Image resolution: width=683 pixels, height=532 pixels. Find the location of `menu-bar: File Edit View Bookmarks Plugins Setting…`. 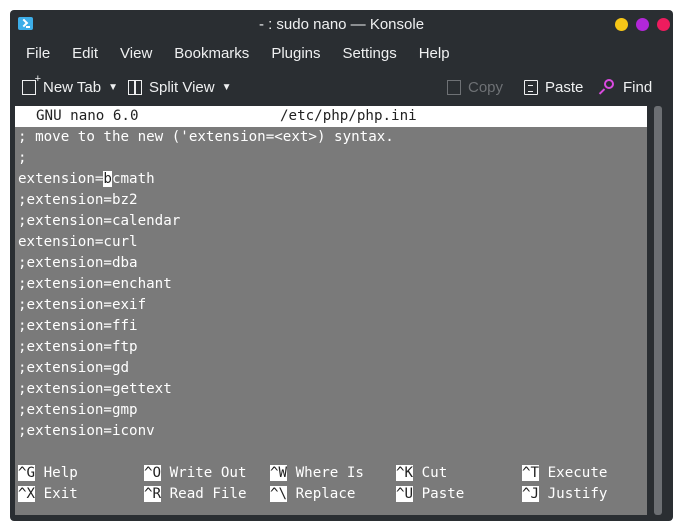

menu-bar: File Edit View Bookmarks Plugins Setting… is located at coordinates (341, 53).